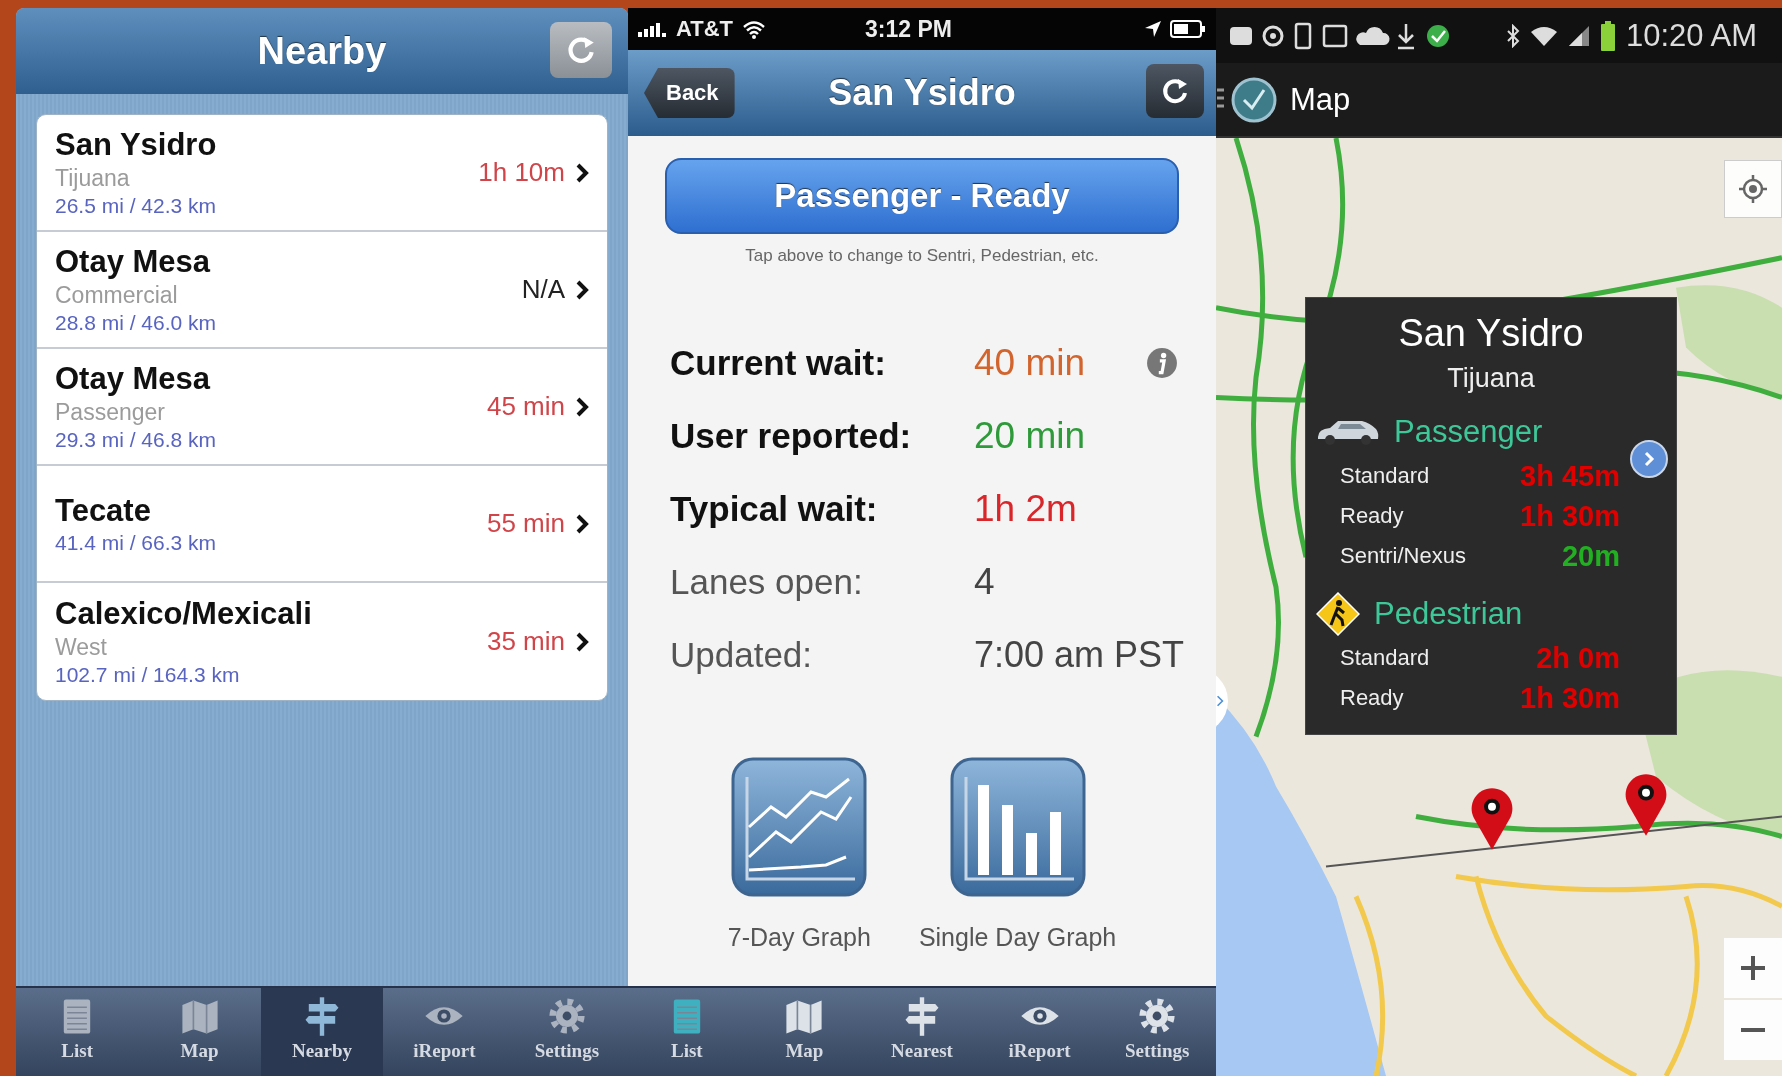 Image resolution: width=1782 pixels, height=1076 pixels. What do you see at coordinates (1153, 29) in the screenshot?
I see `location-arrow-icon` at bounding box center [1153, 29].